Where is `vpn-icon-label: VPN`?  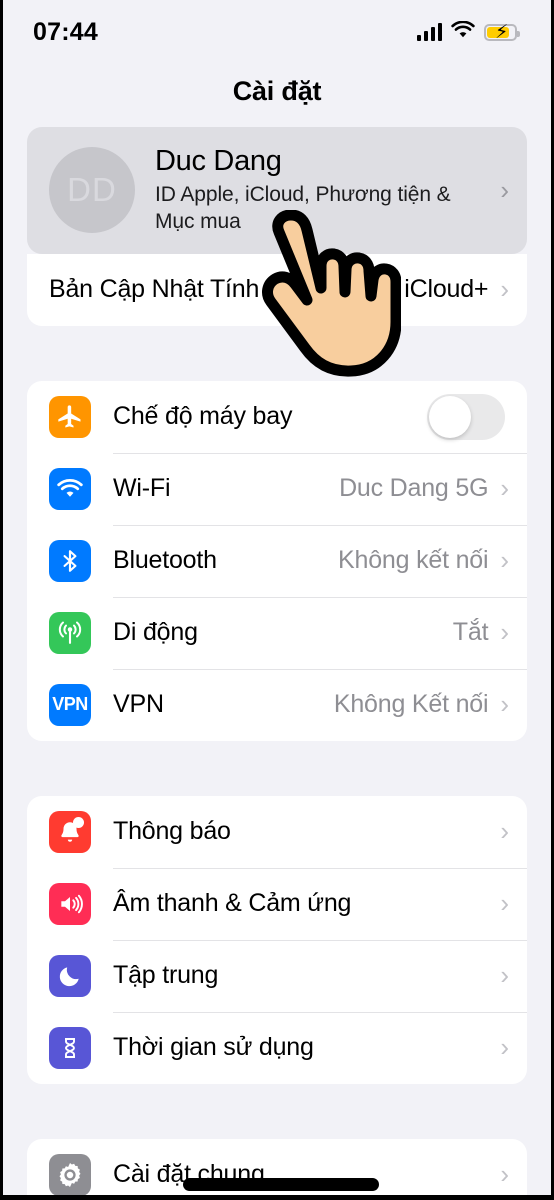
vpn-icon-label: VPN is located at coordinates (70, 704).